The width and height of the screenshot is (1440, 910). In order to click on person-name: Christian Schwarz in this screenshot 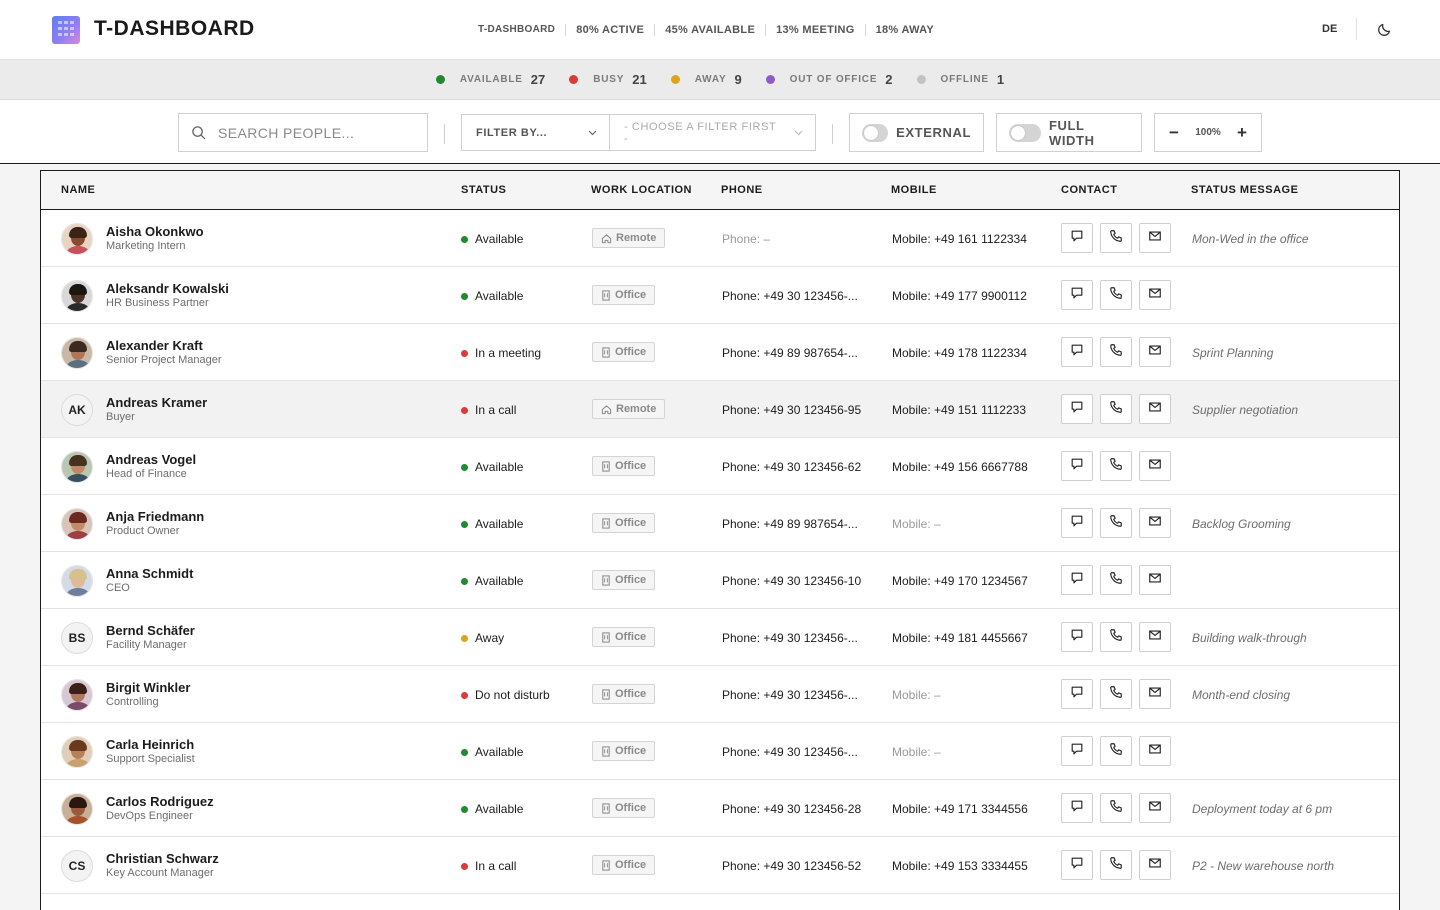, I will do `click(162, 858)`.